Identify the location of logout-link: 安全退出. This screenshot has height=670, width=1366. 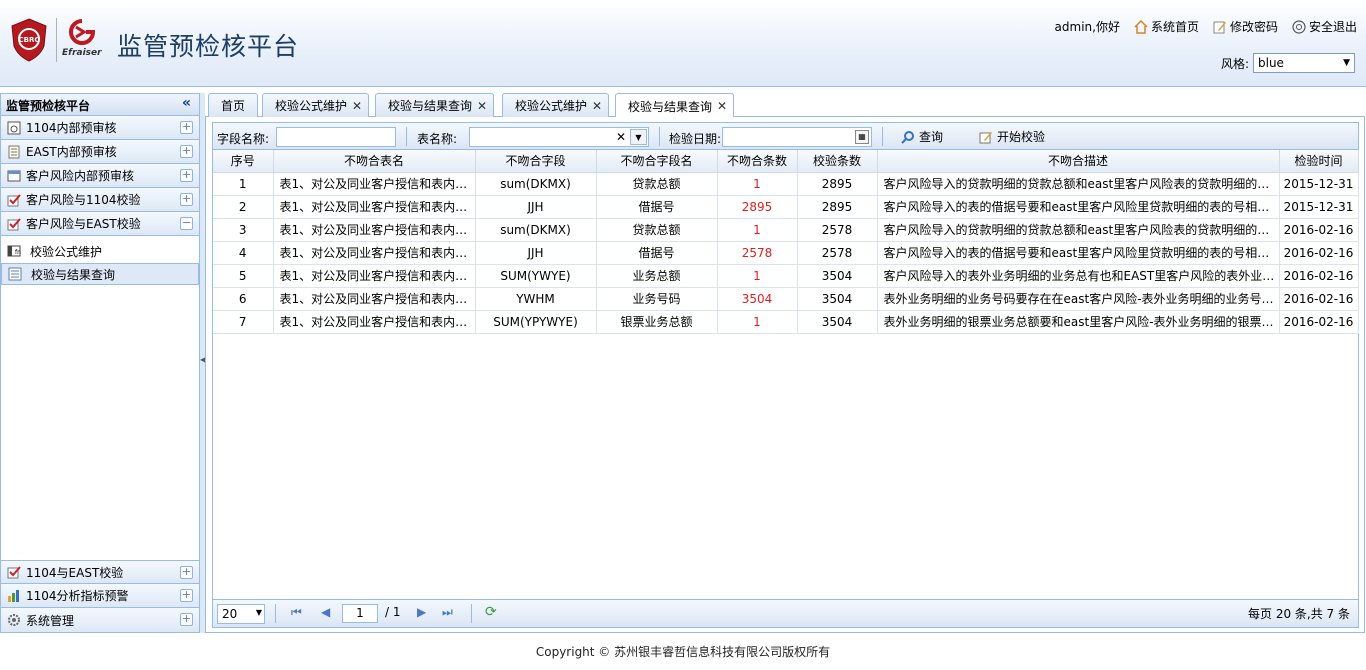
(1324, 26).